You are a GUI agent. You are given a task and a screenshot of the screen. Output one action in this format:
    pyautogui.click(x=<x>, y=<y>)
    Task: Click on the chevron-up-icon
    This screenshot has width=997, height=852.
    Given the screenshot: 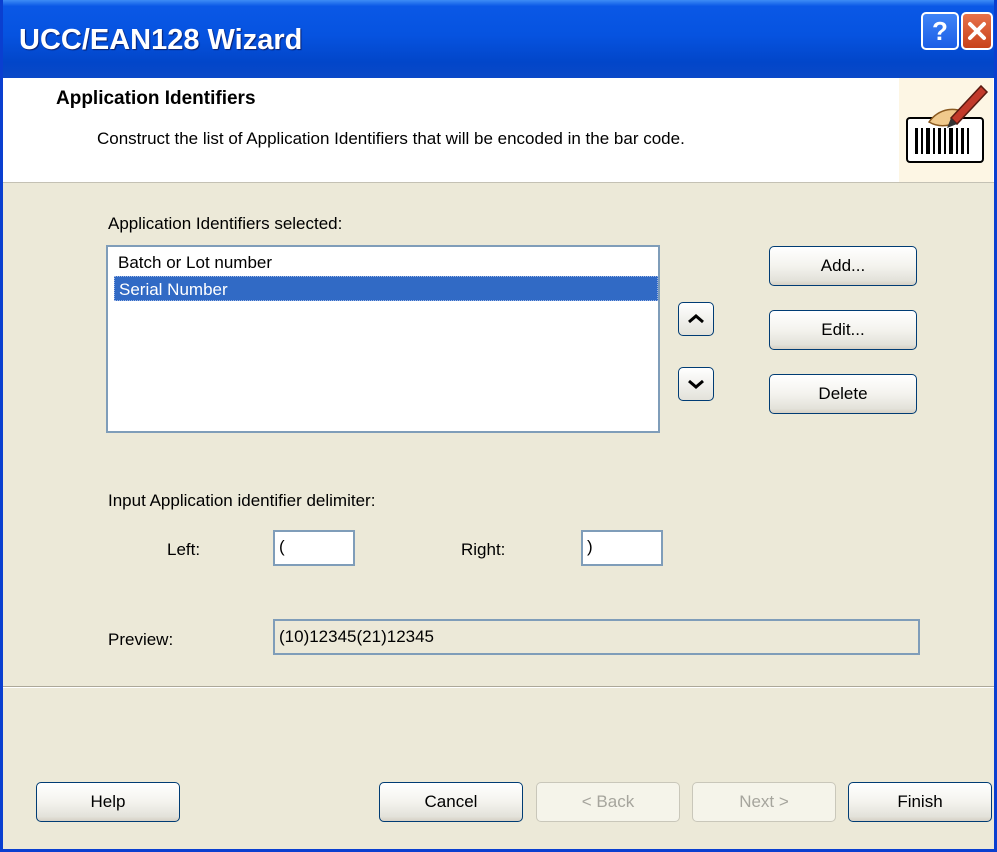 What is the action you would take?
    pyautogui.click(x=696, y=319)
    